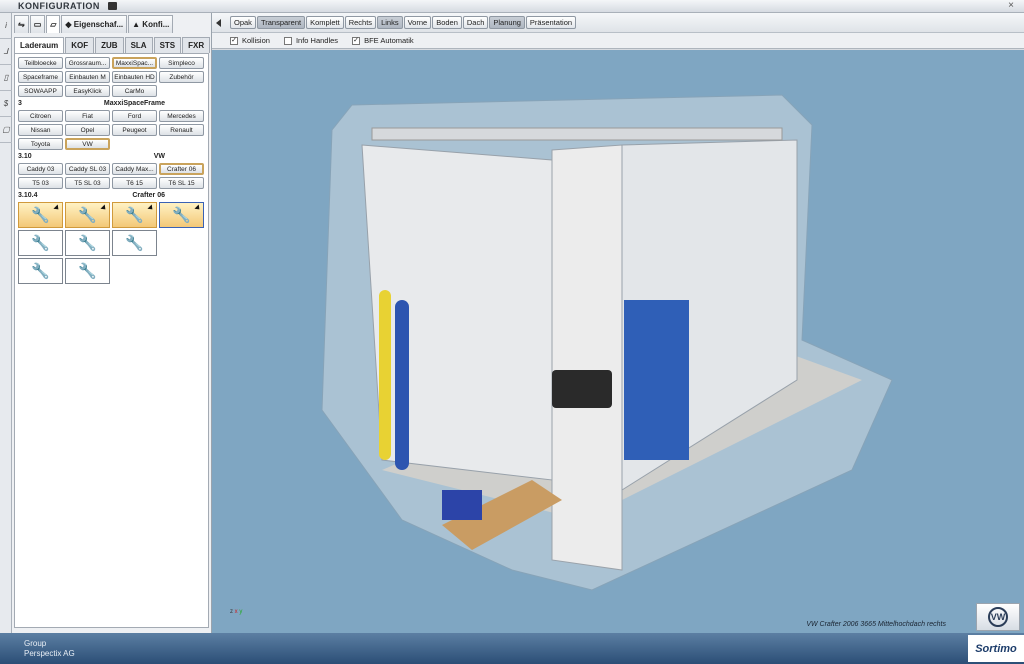  I want to click on option-bar: ✓ Kollision Info Handles ✓ BFE Automatik, so click(618, 41).